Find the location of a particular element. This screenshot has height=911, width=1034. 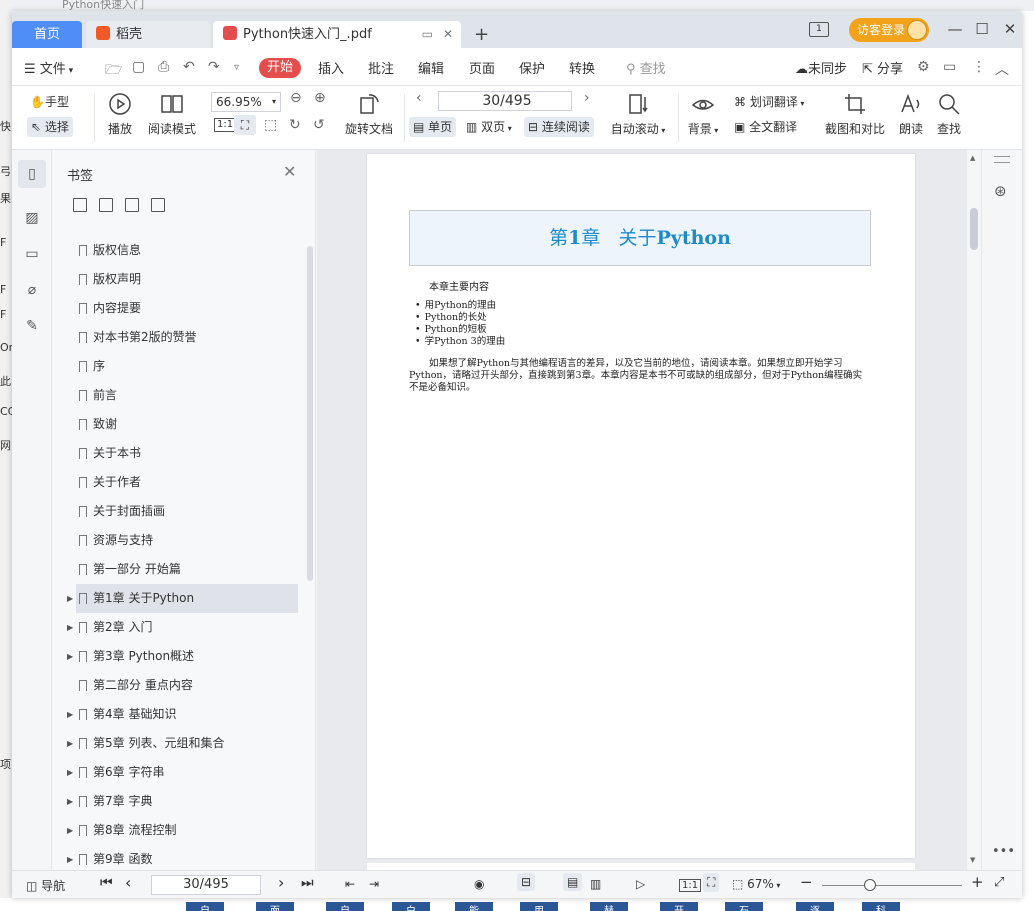

read-aloud-button: 朗读 is located at coordinates (911, 114).